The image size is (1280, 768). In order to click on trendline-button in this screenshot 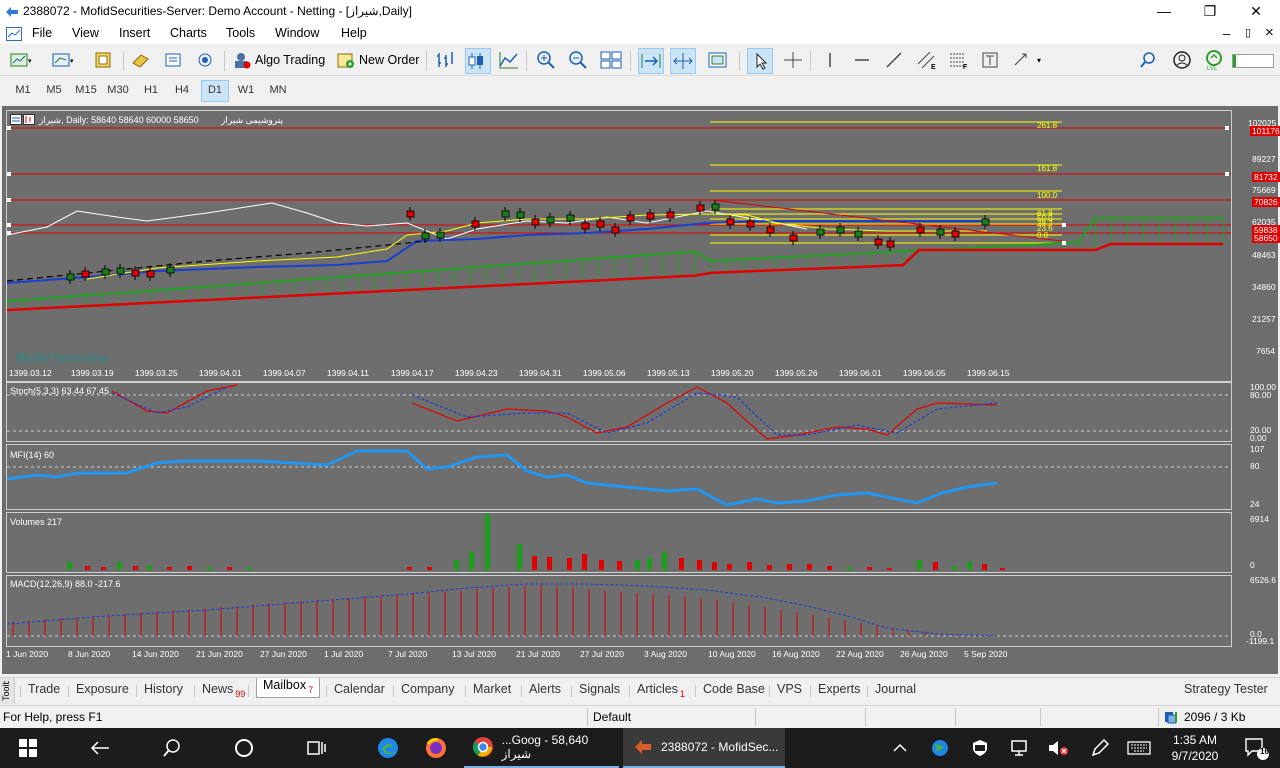, I will do `click(894, 60)`.